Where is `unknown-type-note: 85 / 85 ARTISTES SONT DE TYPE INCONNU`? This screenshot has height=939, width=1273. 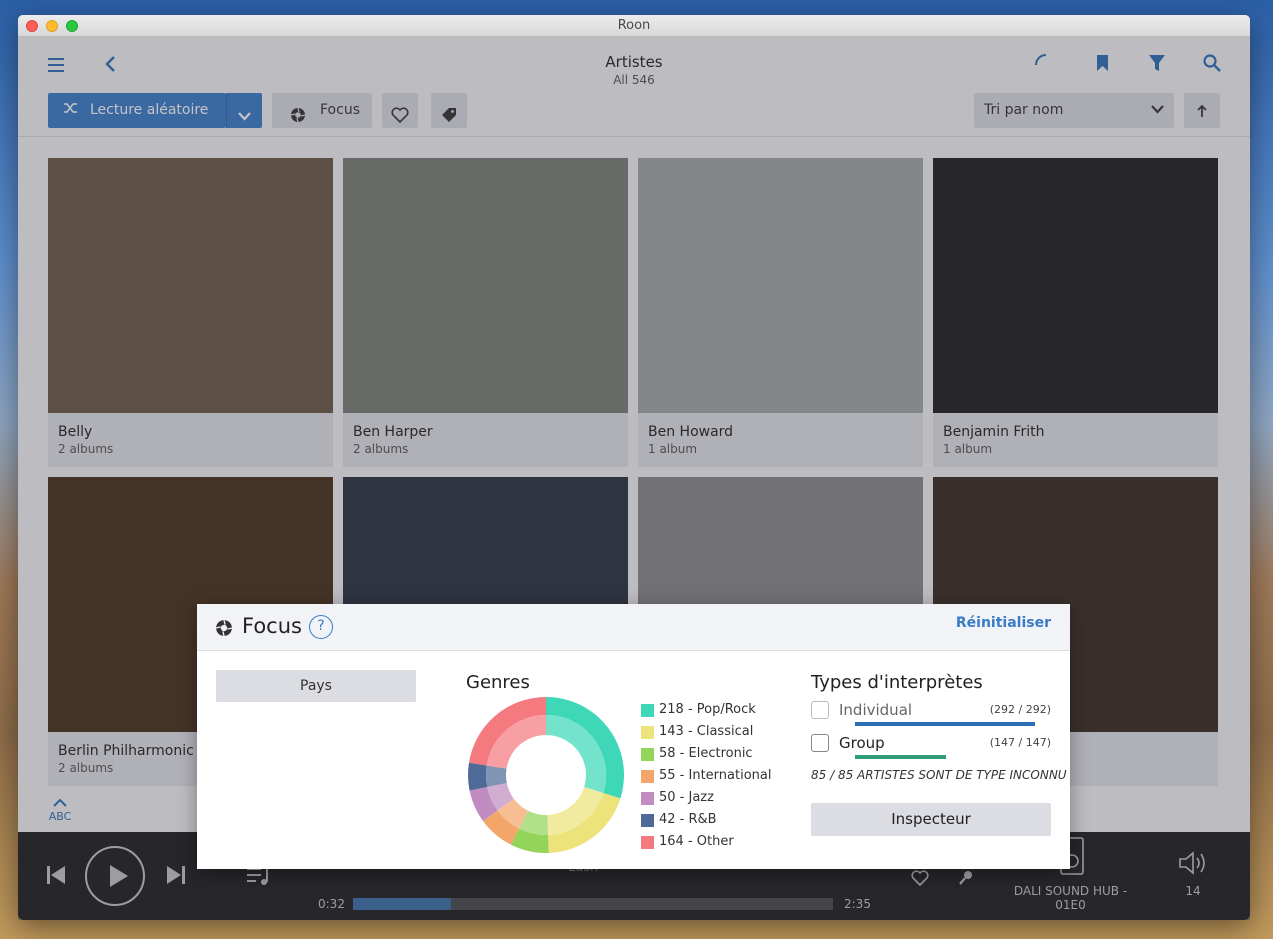
unknown-type-note: 85 / 85 ARTISTES SONT DE TYPE INCONNU is located at coordinates (939, 775).